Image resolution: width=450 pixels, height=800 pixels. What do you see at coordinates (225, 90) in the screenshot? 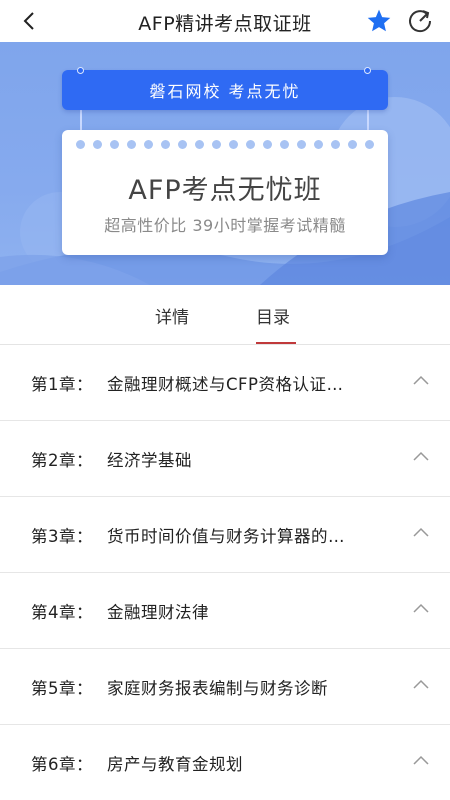
I see `school-tag: 磐石网校 考点无忧` at bounding box center [225, 90].